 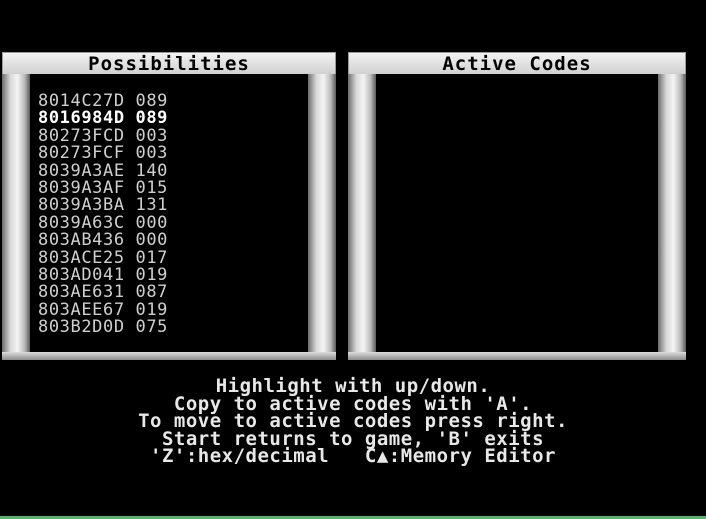 What do you see at coordinates (103, 240) in the screenshot?
I see `code-row: 803AB436 000` at bounding box center [103, 240].